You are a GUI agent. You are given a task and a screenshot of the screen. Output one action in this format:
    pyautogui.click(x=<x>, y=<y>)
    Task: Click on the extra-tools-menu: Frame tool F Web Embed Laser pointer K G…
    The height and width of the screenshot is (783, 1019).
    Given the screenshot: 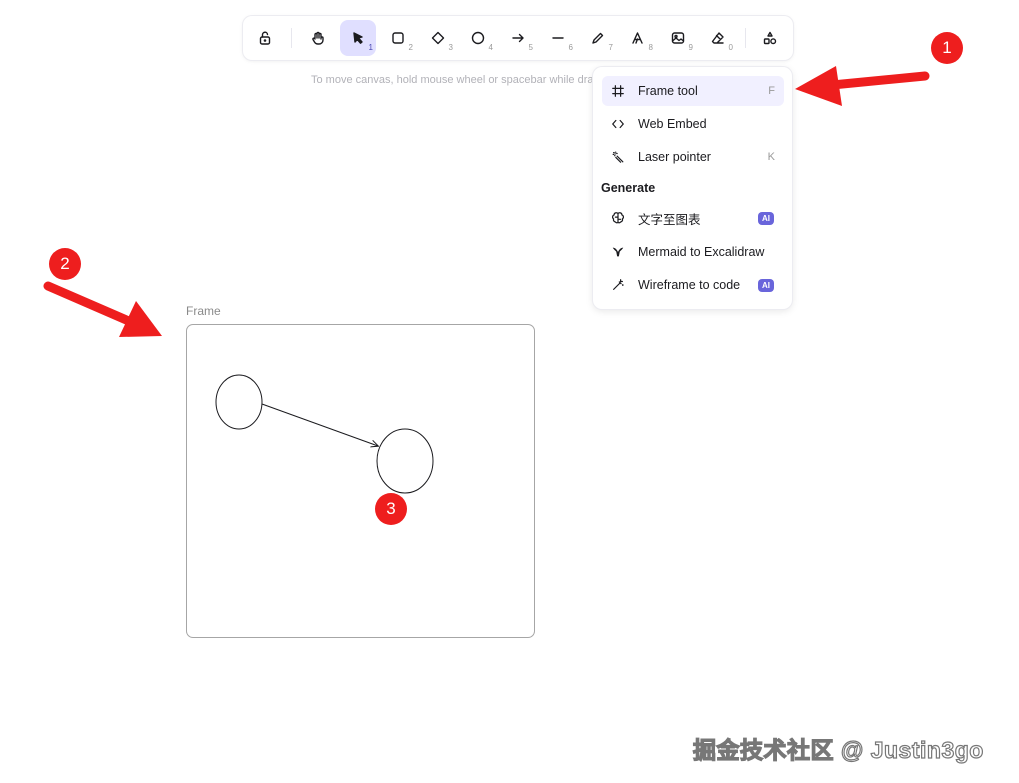 What is the action you would take?
    pyautogui.click(x=692, y=188)
    